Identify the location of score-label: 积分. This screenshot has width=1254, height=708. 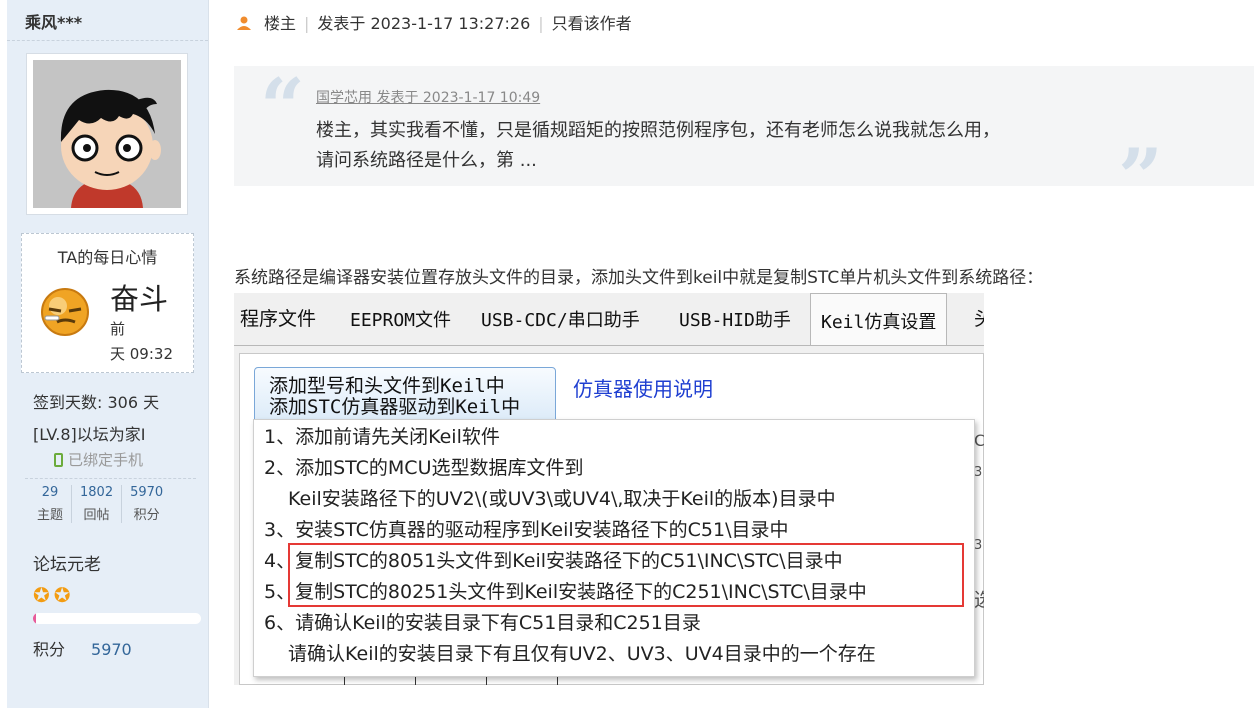
(49, 649).